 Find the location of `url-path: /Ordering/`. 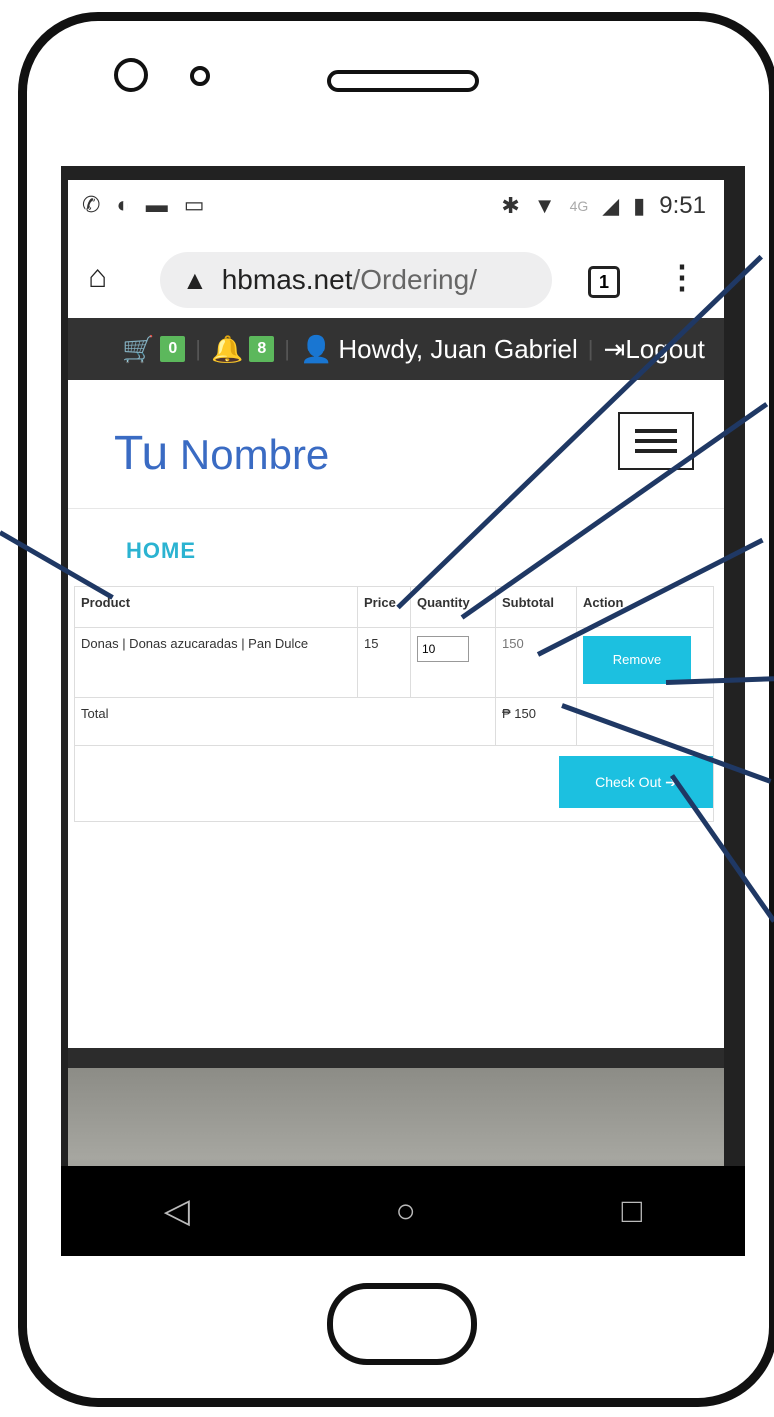

url-path: /Ordering/ is located at coordinates (414, 279).